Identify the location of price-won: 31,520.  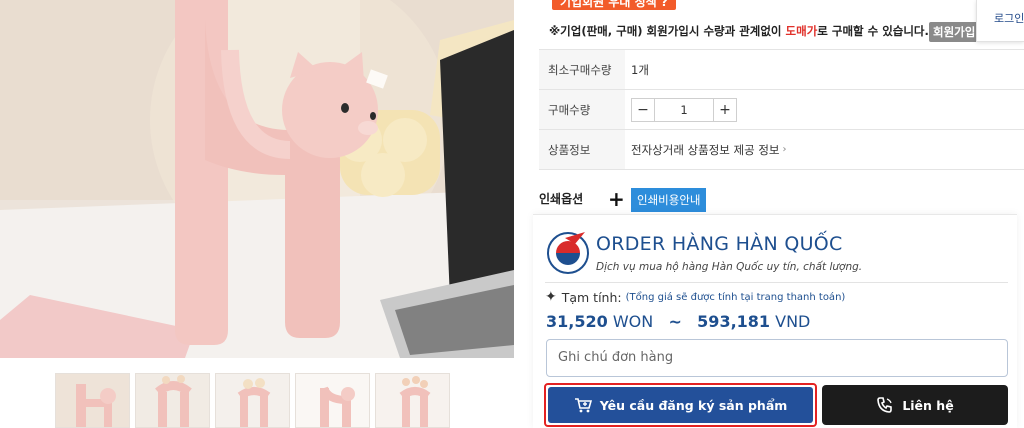
(577, 321).